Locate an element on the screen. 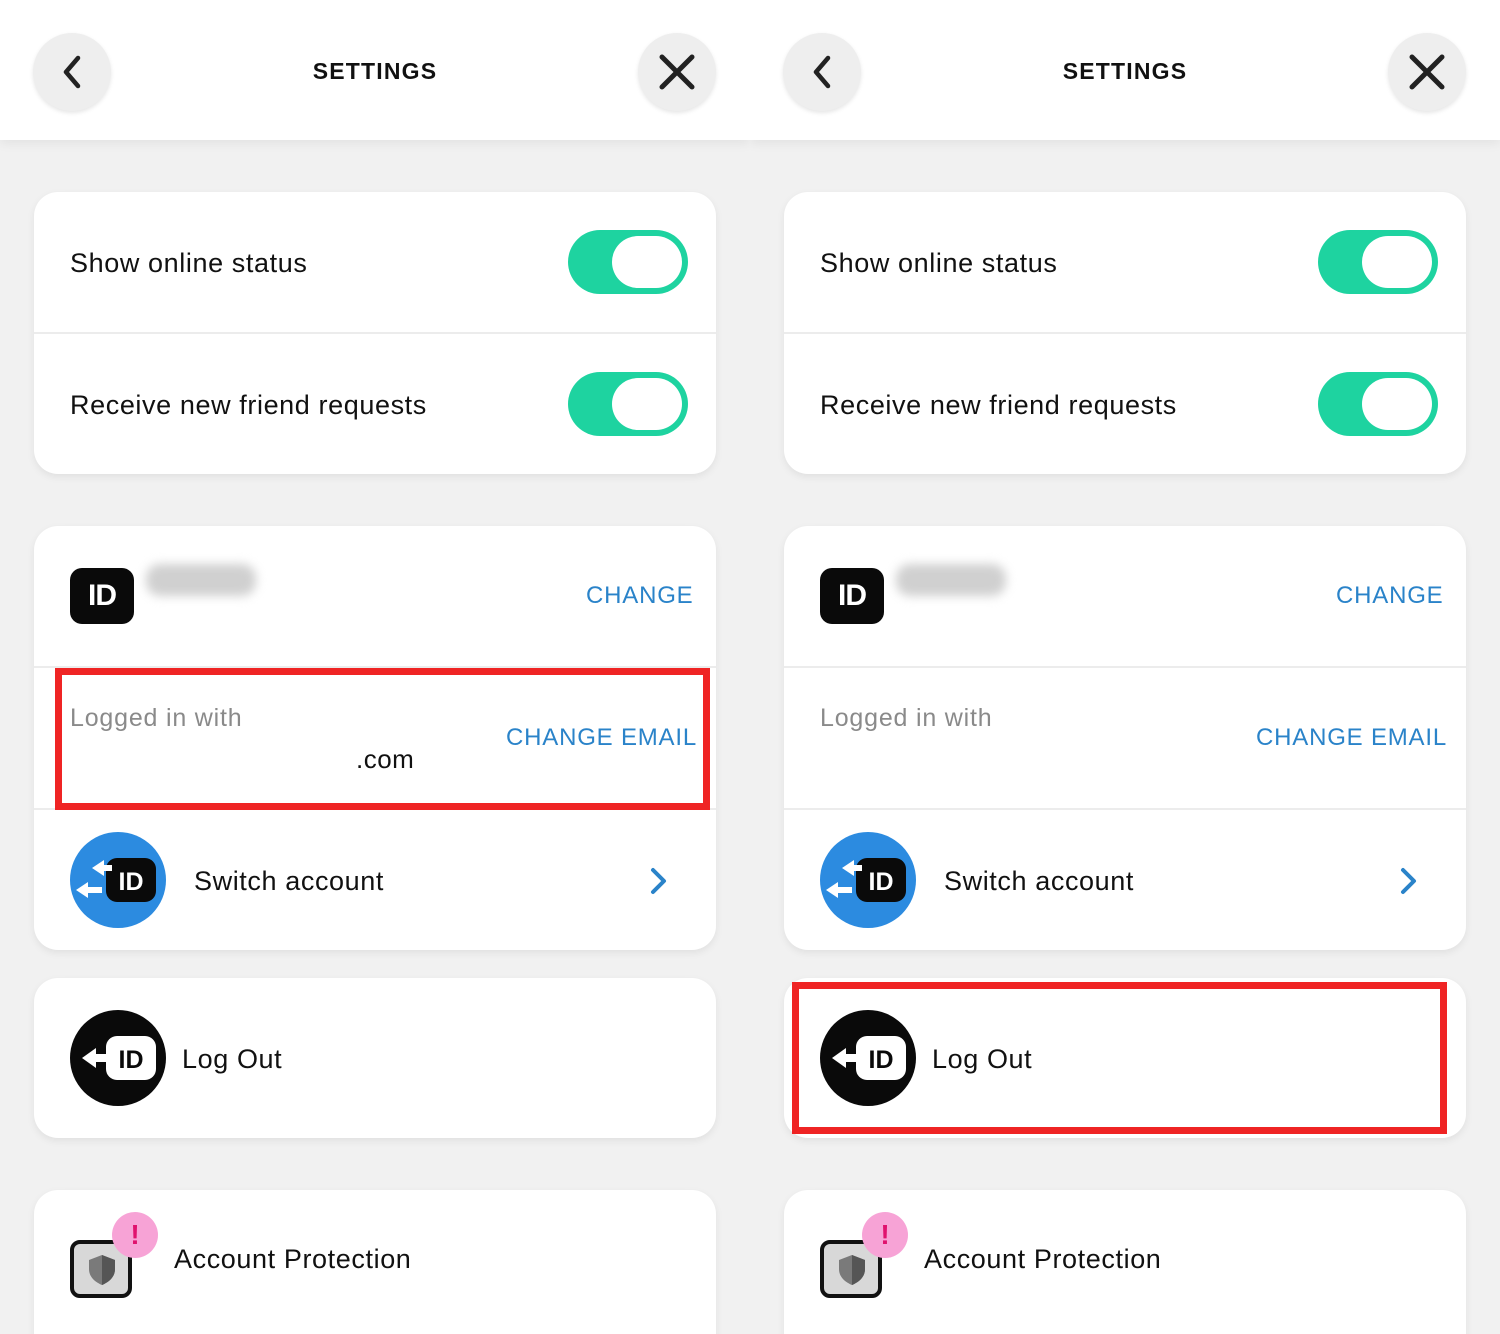 Image resolution: width=1500 pixels, height=1334 pixels. logged-in-row: Logged in with CHANGE EMAIL is located at coordinates (1125, 738).